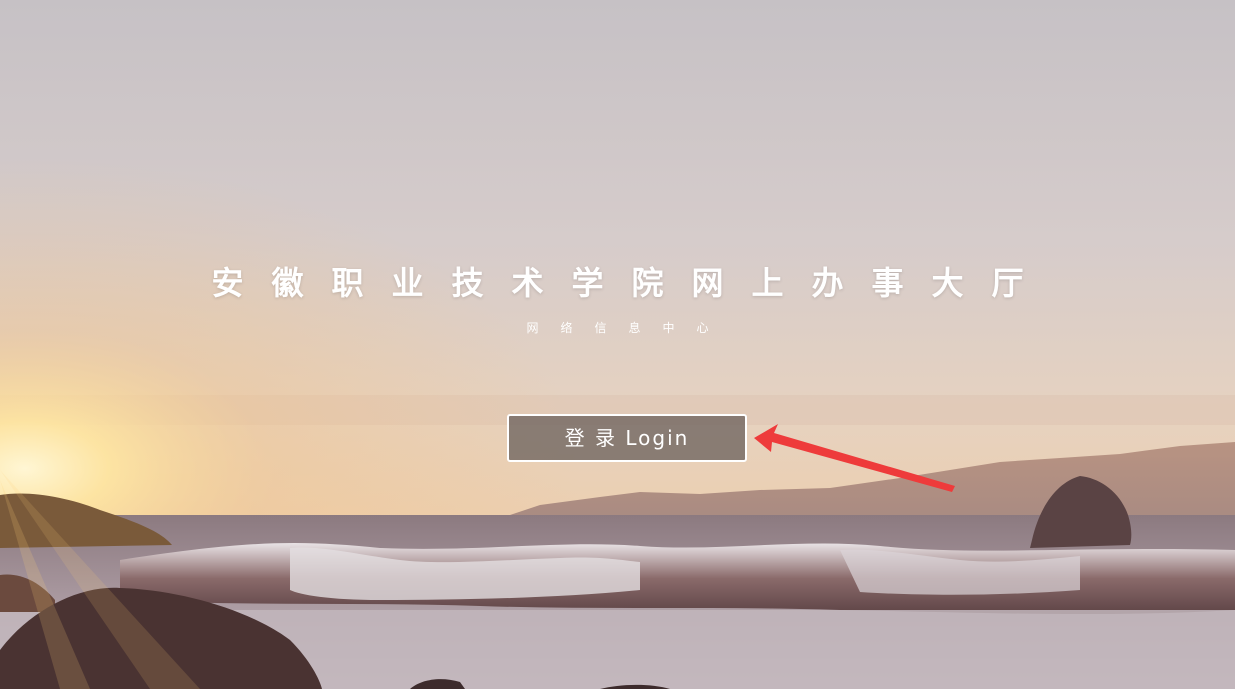 This screenshot has height=689, width=1235. What do you see at coordinates (628, 328) in the screenshot?
I see `page-subtitle: 网络信息中心` at bounding box center [628, 328].